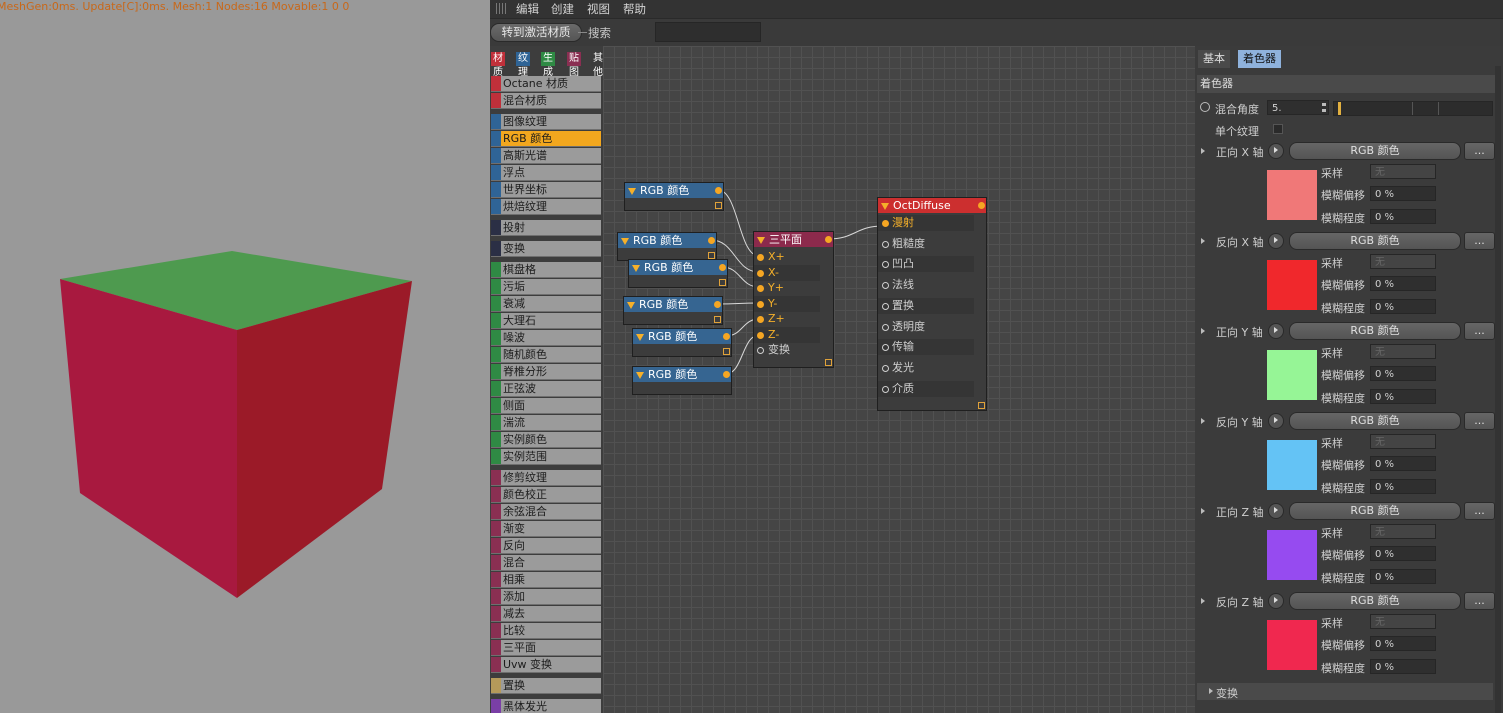  I want to click on search-input, so click(708, 32).